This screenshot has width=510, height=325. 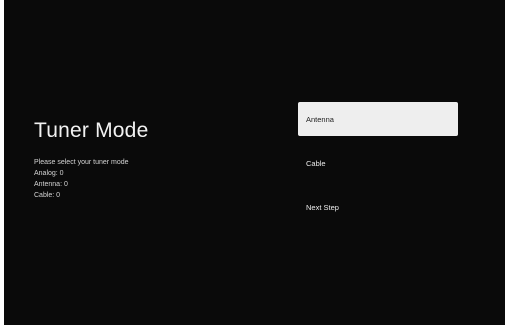 I want to click on antenna-channel-count: Antenna: 0, so click(x=51, y=184).